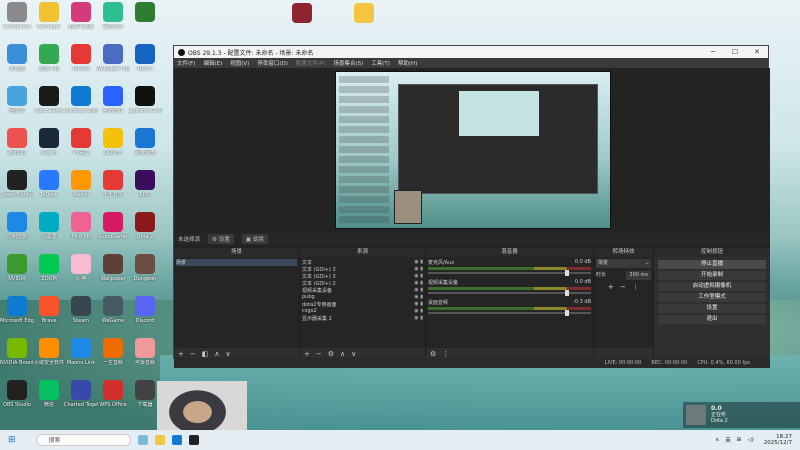  Describe the element at coordinates (757, 52) in the screenshot. I see `close-button: ✕` at that location.